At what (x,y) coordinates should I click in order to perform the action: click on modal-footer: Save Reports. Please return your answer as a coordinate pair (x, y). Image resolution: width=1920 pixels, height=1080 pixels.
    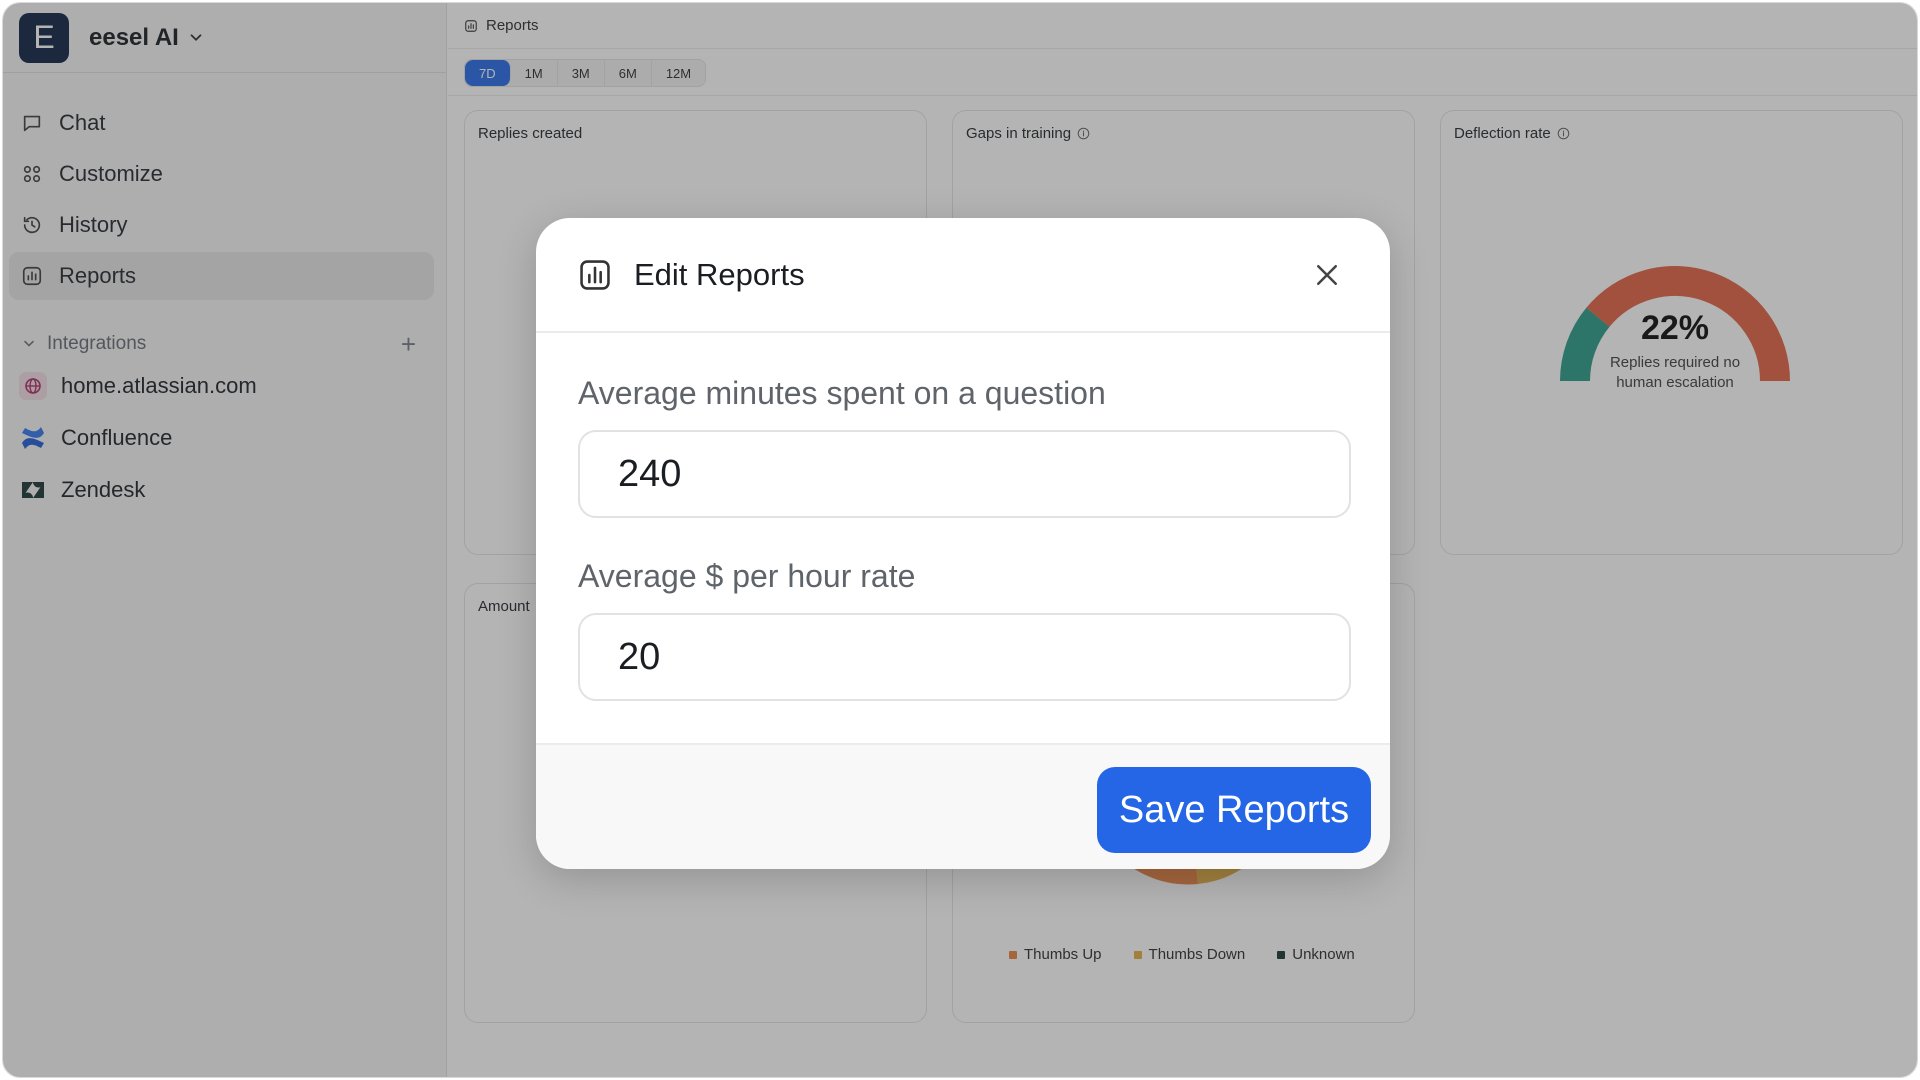
    Looking at the image, I should click on (963, 806).